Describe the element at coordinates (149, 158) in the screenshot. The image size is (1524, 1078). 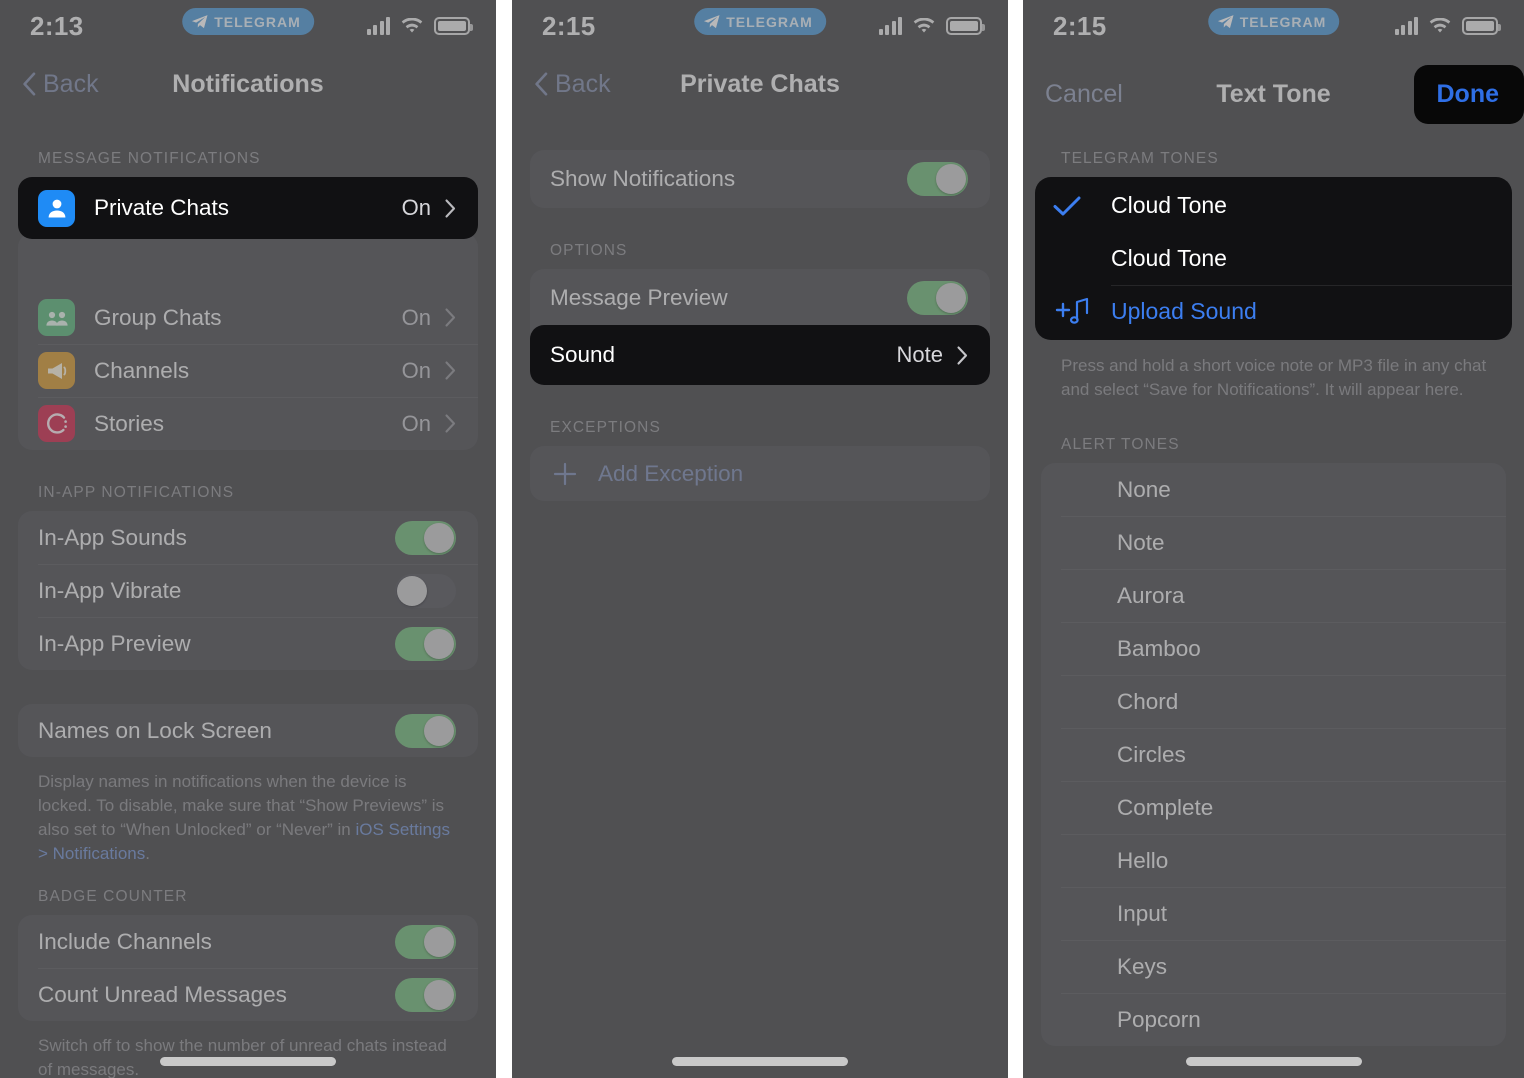
I see `section-header-message-notifications: MESSAGE NOTIFICATIONS` at that location.